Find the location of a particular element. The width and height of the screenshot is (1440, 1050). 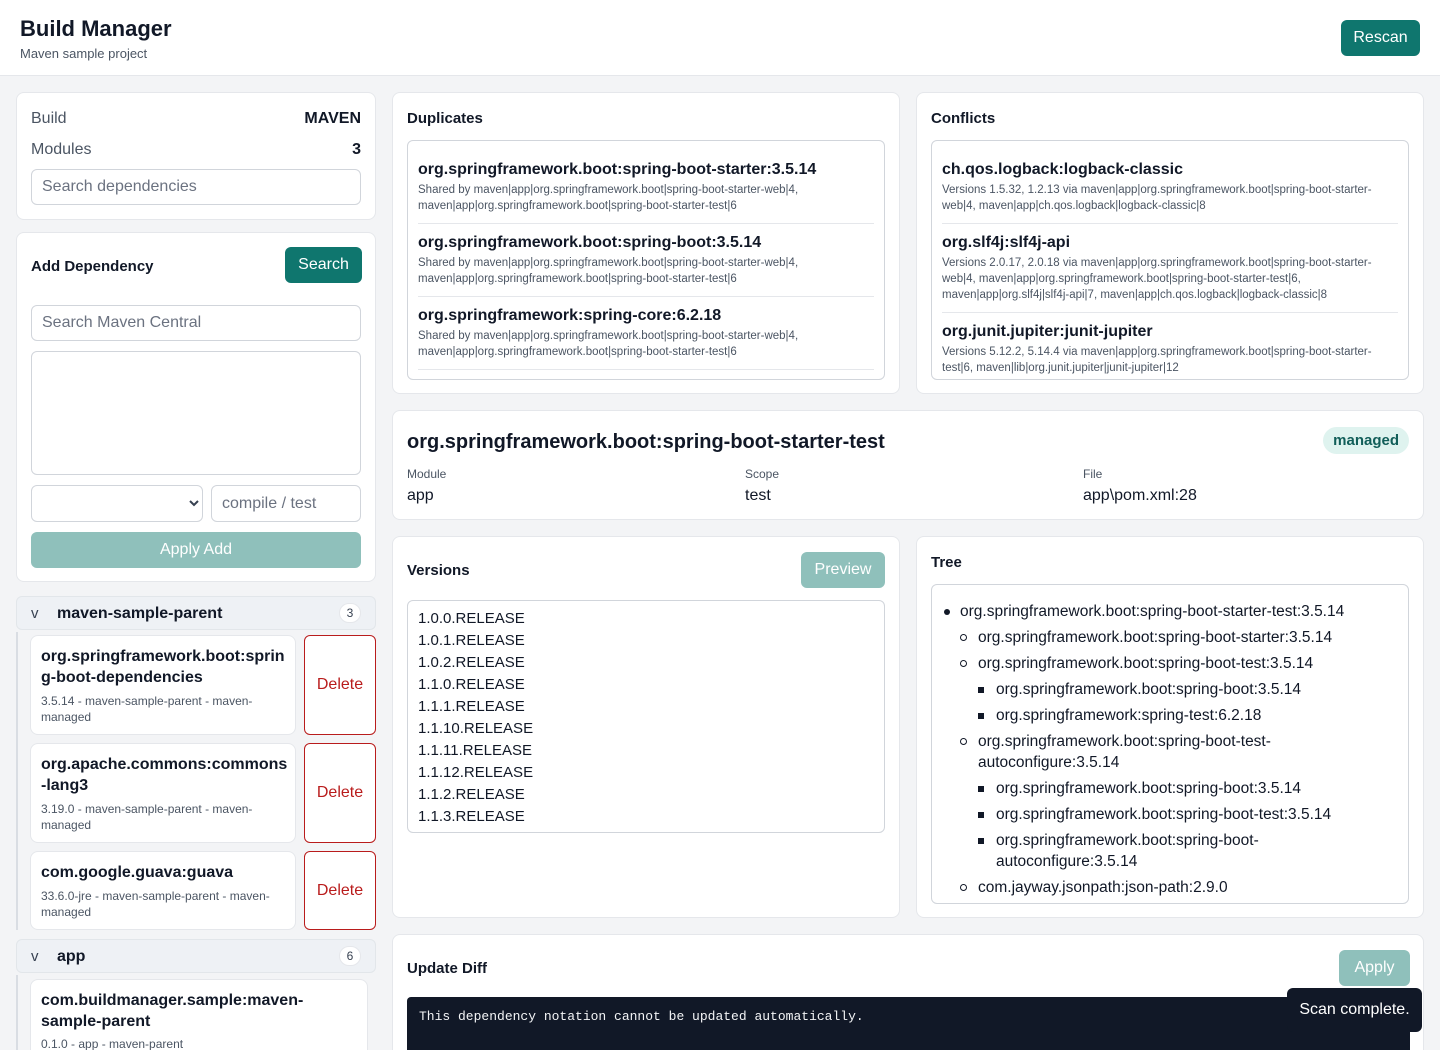

dependency-name: org.apache.commons:commons-lang3 is located at coordinates (164, 775).